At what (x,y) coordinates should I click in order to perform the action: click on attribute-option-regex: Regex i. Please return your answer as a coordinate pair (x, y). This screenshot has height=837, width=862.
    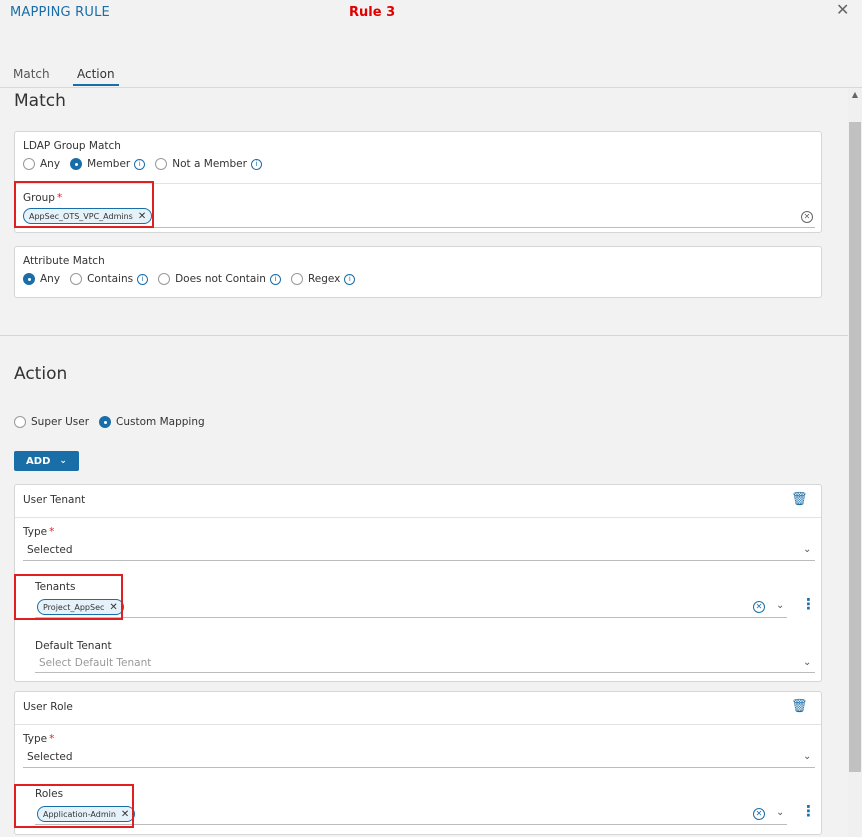
    Looking at the image, I should click on (323, 279).